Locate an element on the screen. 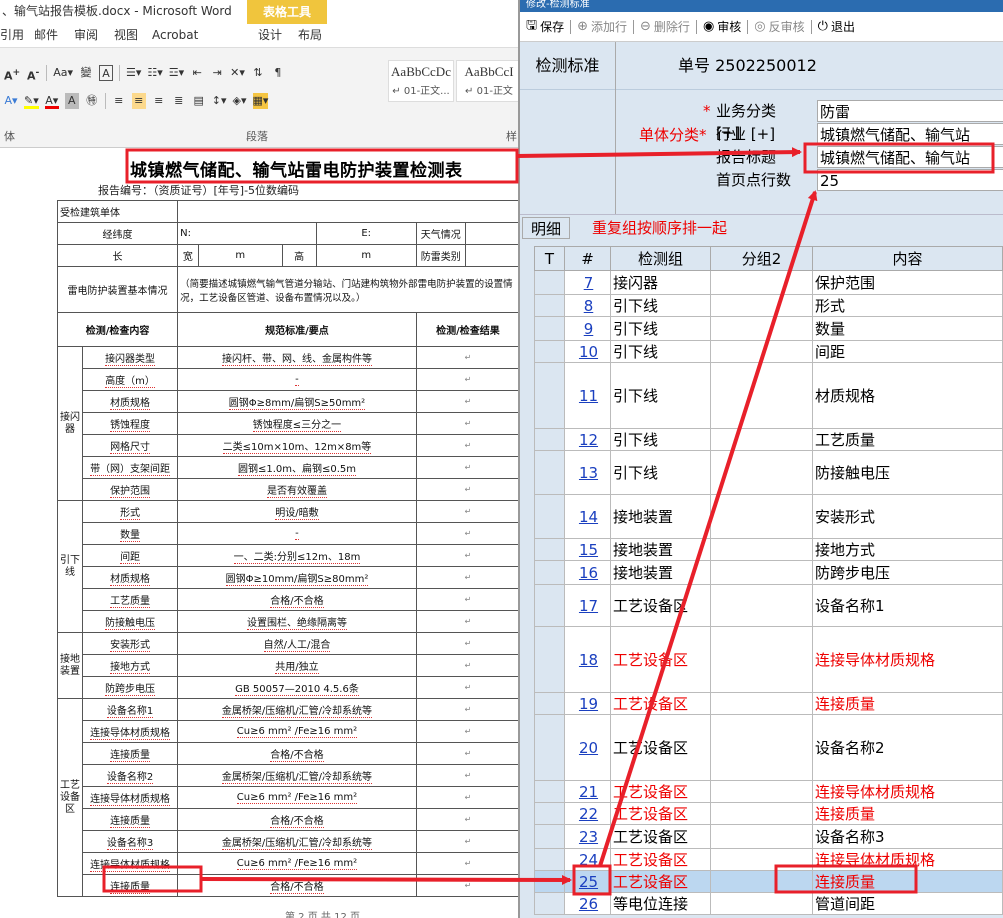 The height and width of the screenshot is (918, 1003). grid-row: 13 引下线 防接触电压 is located at coordinates (768, 472).